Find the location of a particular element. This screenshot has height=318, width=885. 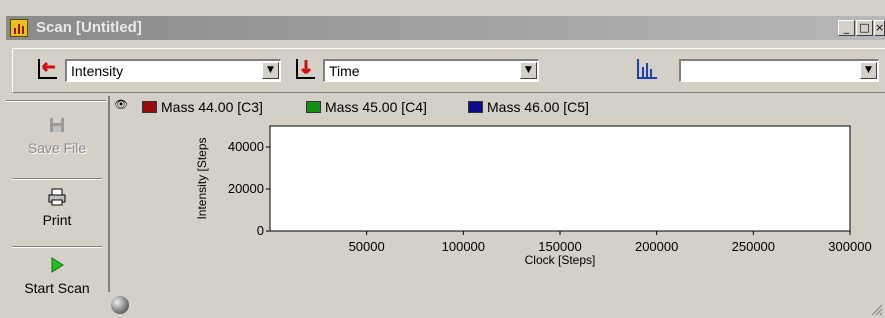

legend-item: Mass 45.00 [C4] is located at coordinates (366, 107).